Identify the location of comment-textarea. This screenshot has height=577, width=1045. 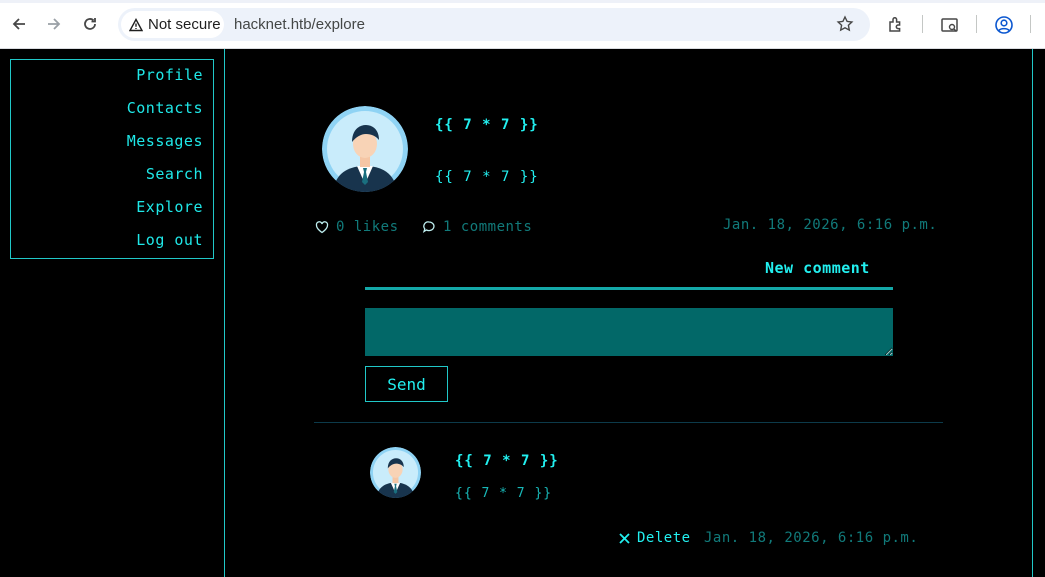
(629, 332).